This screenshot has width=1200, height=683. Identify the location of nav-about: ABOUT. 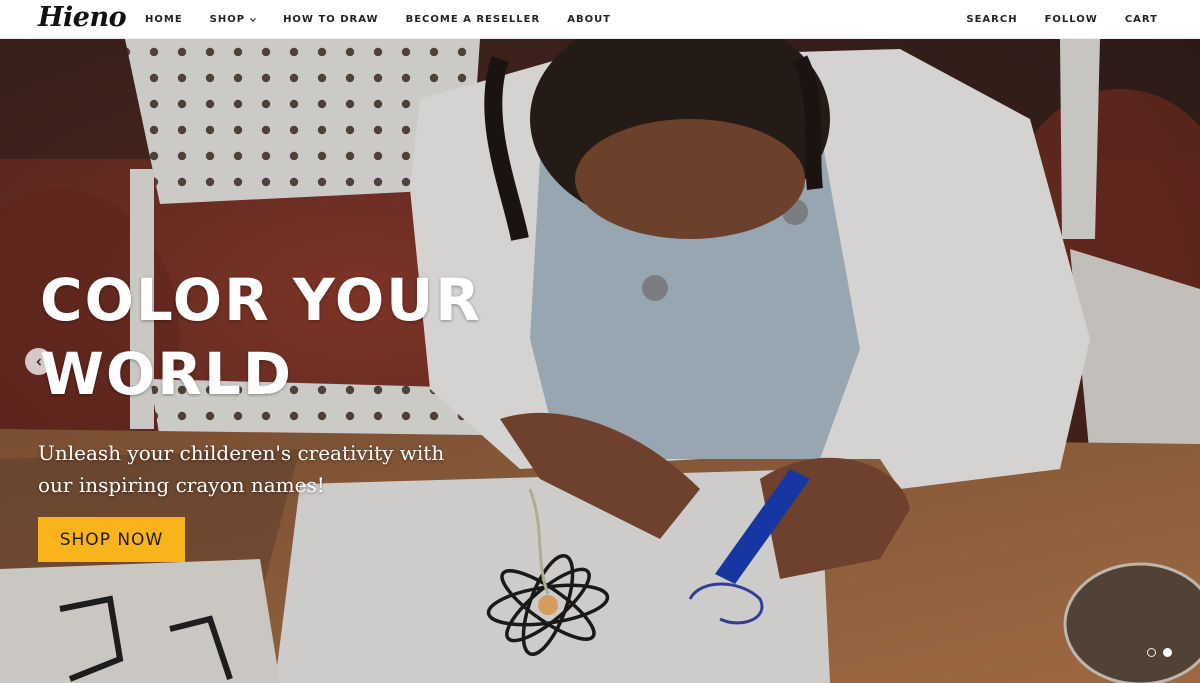
(589, 19).